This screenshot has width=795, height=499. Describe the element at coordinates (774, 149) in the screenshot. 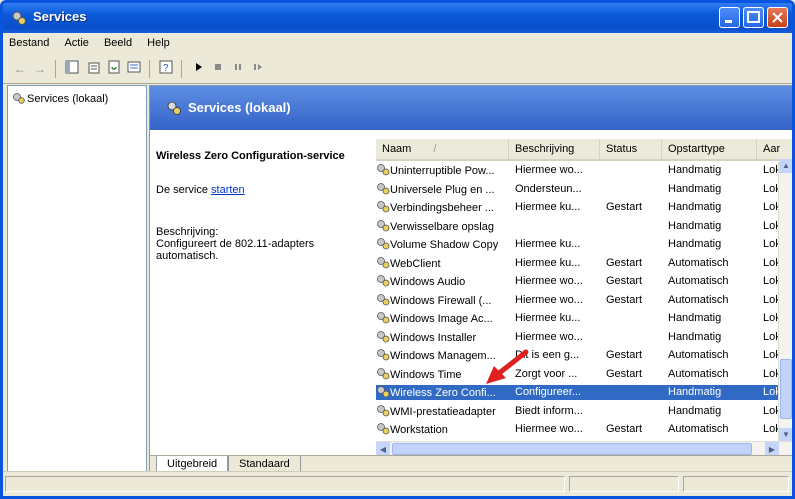

I see `column-header-aanmelden: Aar` at that location.